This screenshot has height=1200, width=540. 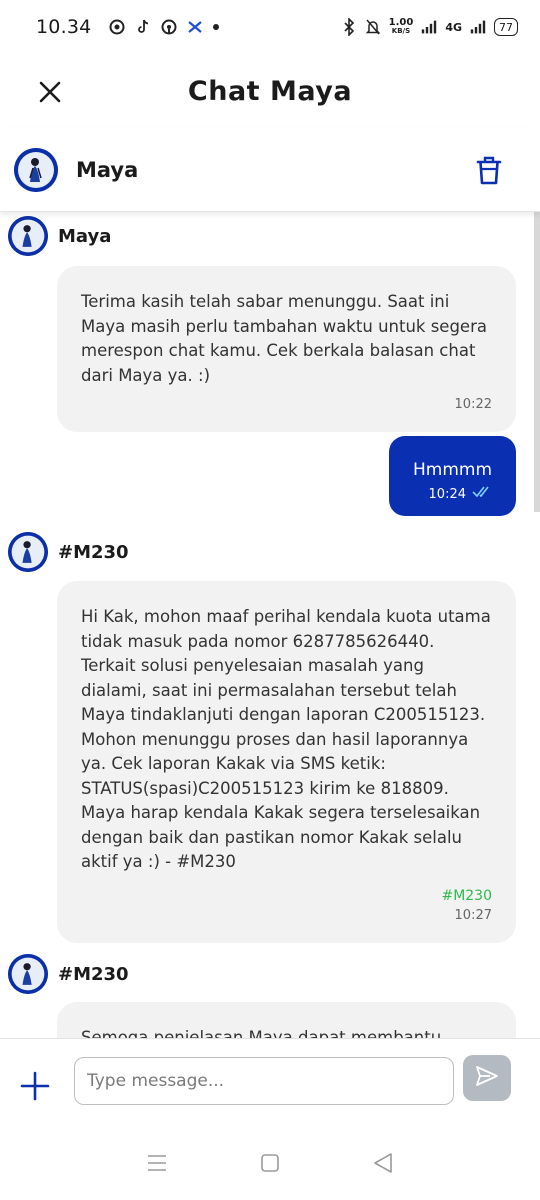 I want to click on message-time: 10:22, so click(x=473, y=404).